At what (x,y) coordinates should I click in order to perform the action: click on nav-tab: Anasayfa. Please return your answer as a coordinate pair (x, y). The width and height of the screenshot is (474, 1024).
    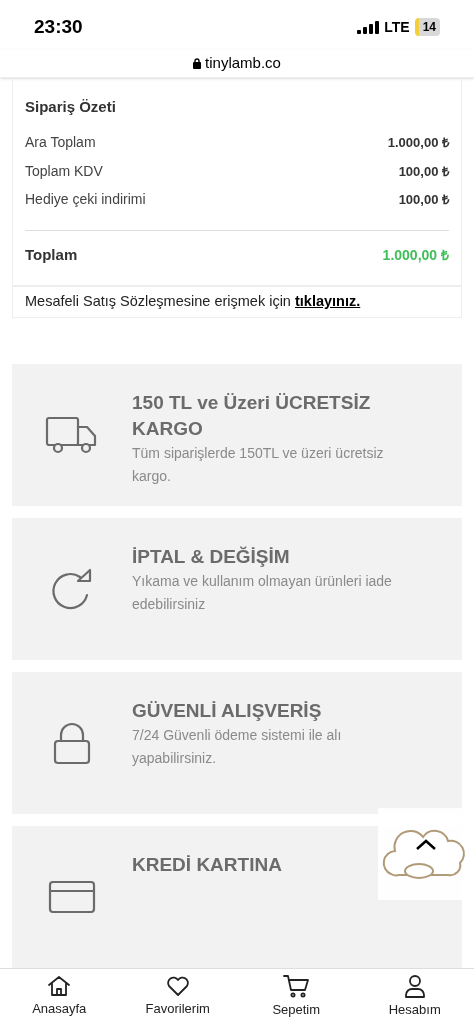
    Looking at the image, I should click on (59, 996).